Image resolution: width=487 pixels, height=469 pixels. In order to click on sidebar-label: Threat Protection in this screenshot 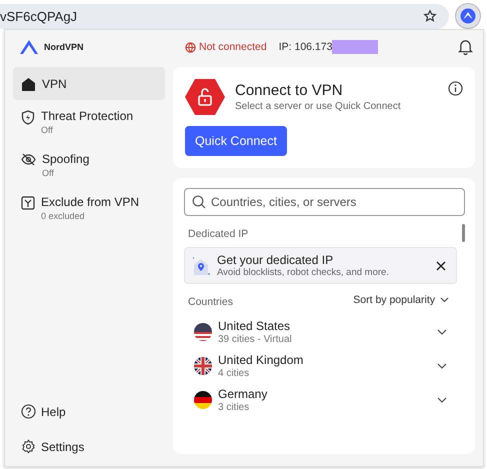, I will do `click(87, 116)`.